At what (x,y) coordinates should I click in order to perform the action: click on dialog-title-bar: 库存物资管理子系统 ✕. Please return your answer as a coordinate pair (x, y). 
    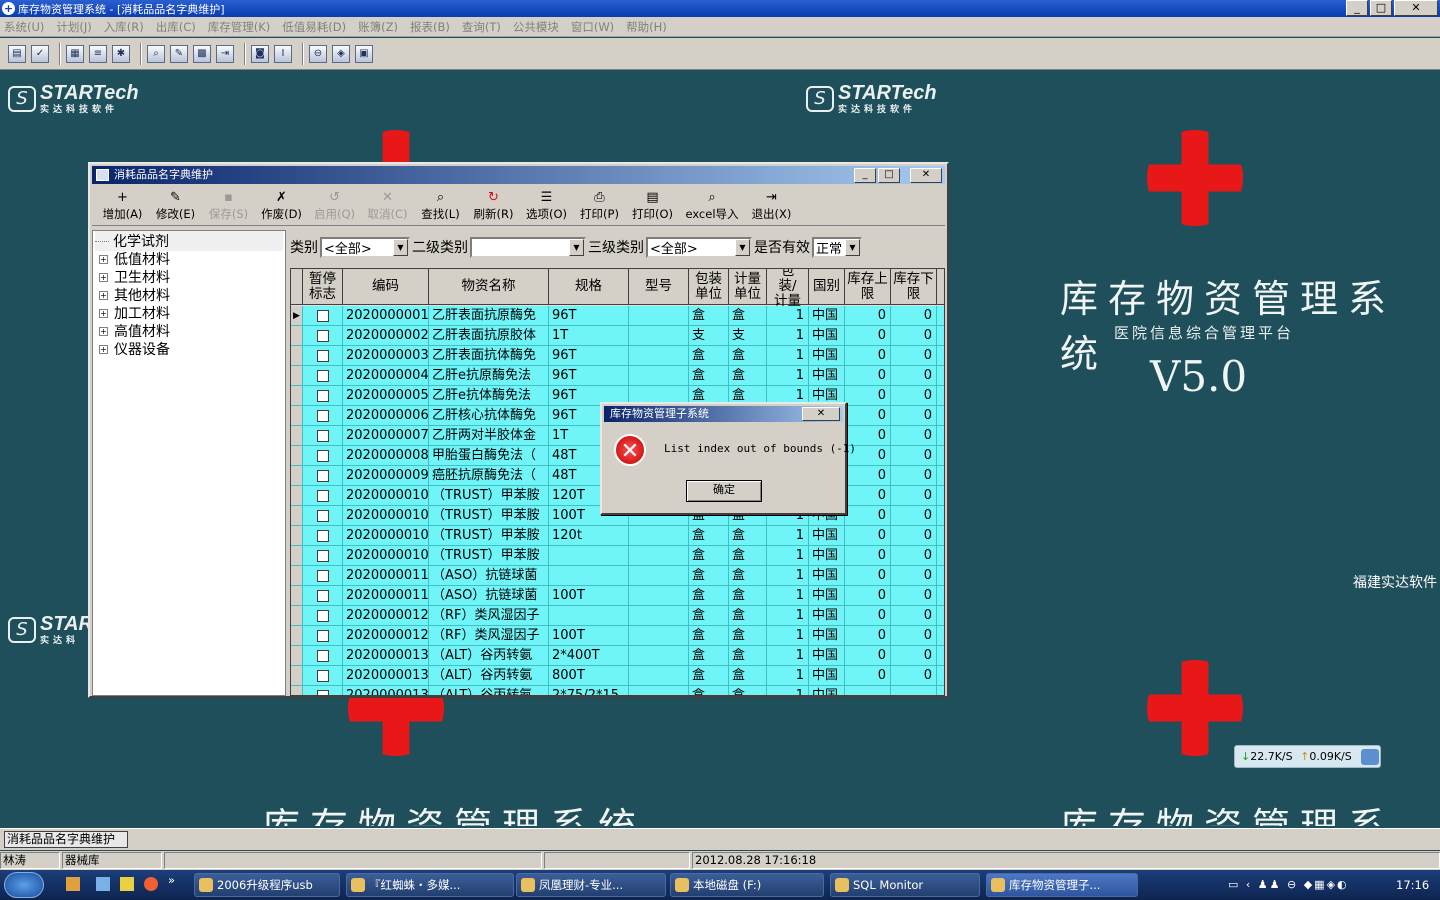
    Looking at the image, I should click on (723, 414).